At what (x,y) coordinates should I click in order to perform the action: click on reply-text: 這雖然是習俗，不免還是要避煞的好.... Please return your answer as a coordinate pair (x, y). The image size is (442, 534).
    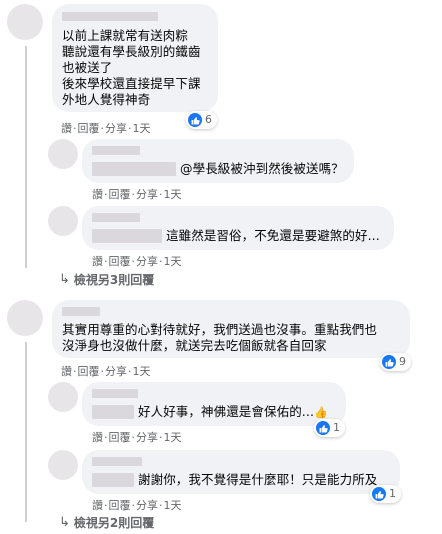
    Looking at the image, I should click on (273, 235).